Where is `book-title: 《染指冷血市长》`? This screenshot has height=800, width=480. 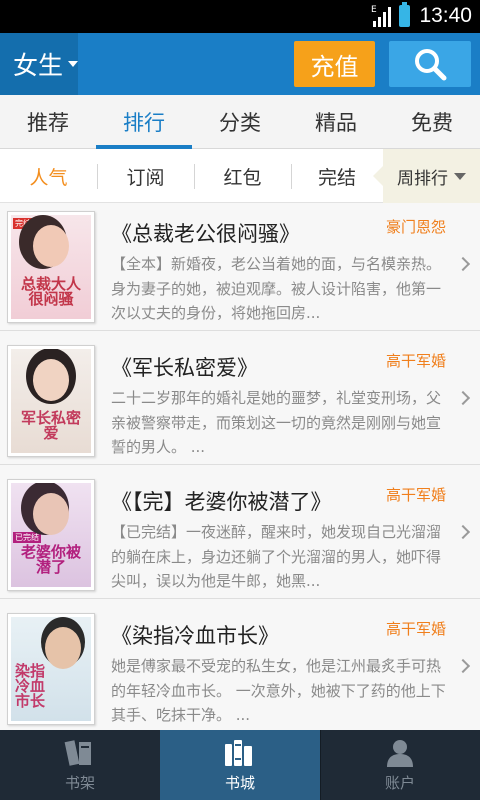 book-title: 《染指冷血市长》 is located at coordinates (195, 636).